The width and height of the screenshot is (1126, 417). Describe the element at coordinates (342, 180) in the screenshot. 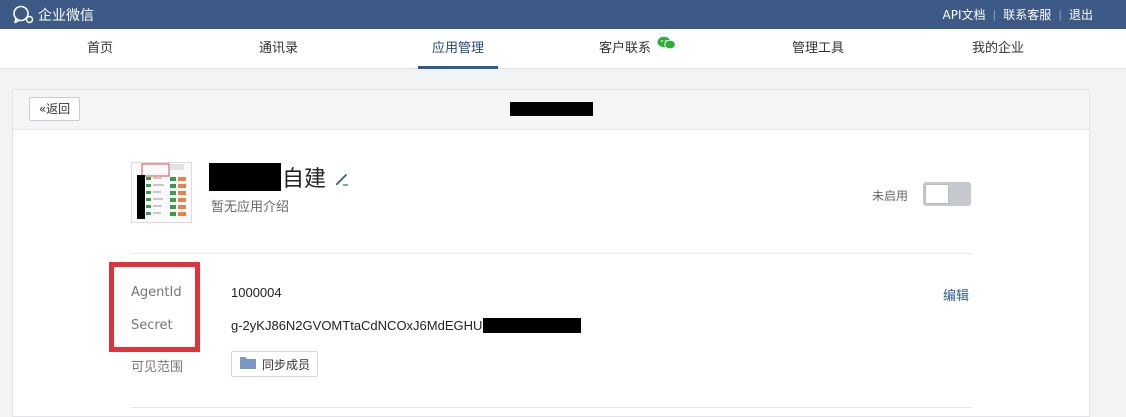

I see `pencil-edit-icon` at that location.